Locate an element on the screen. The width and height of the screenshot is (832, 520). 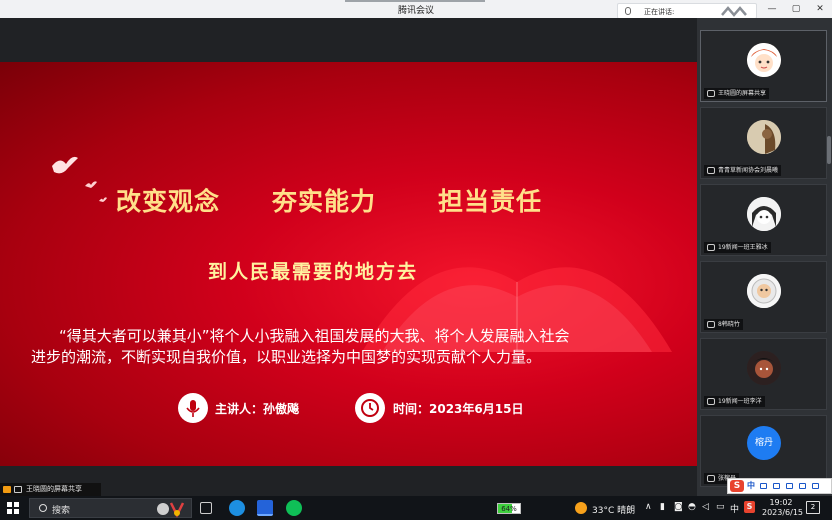
slide-headline-1: 改变观念 is located at coordinates (168, 201).